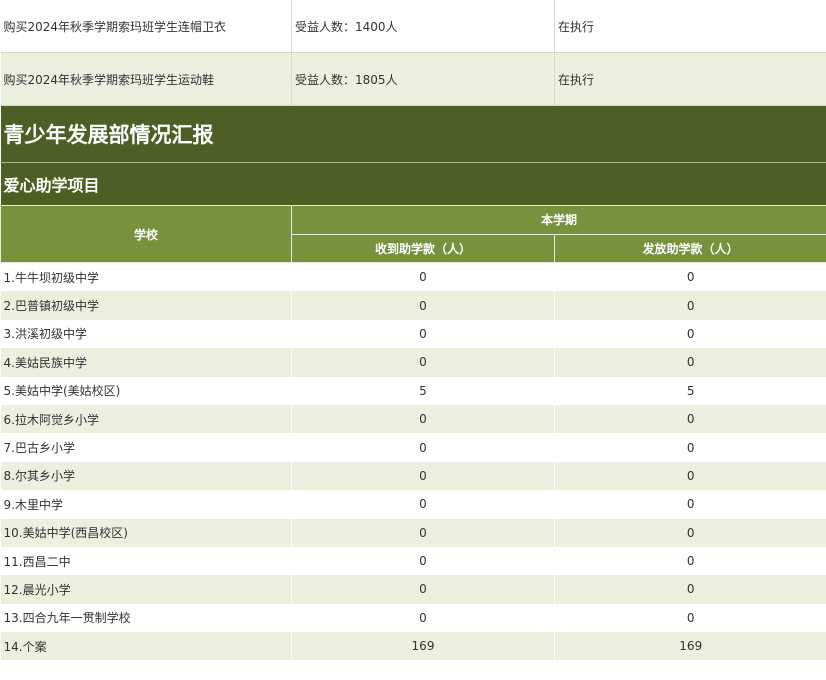 The height and width of the screenshot is (680, 826). I want to click on table-row: 11.西昌二中 0 0, so click(413, 561).